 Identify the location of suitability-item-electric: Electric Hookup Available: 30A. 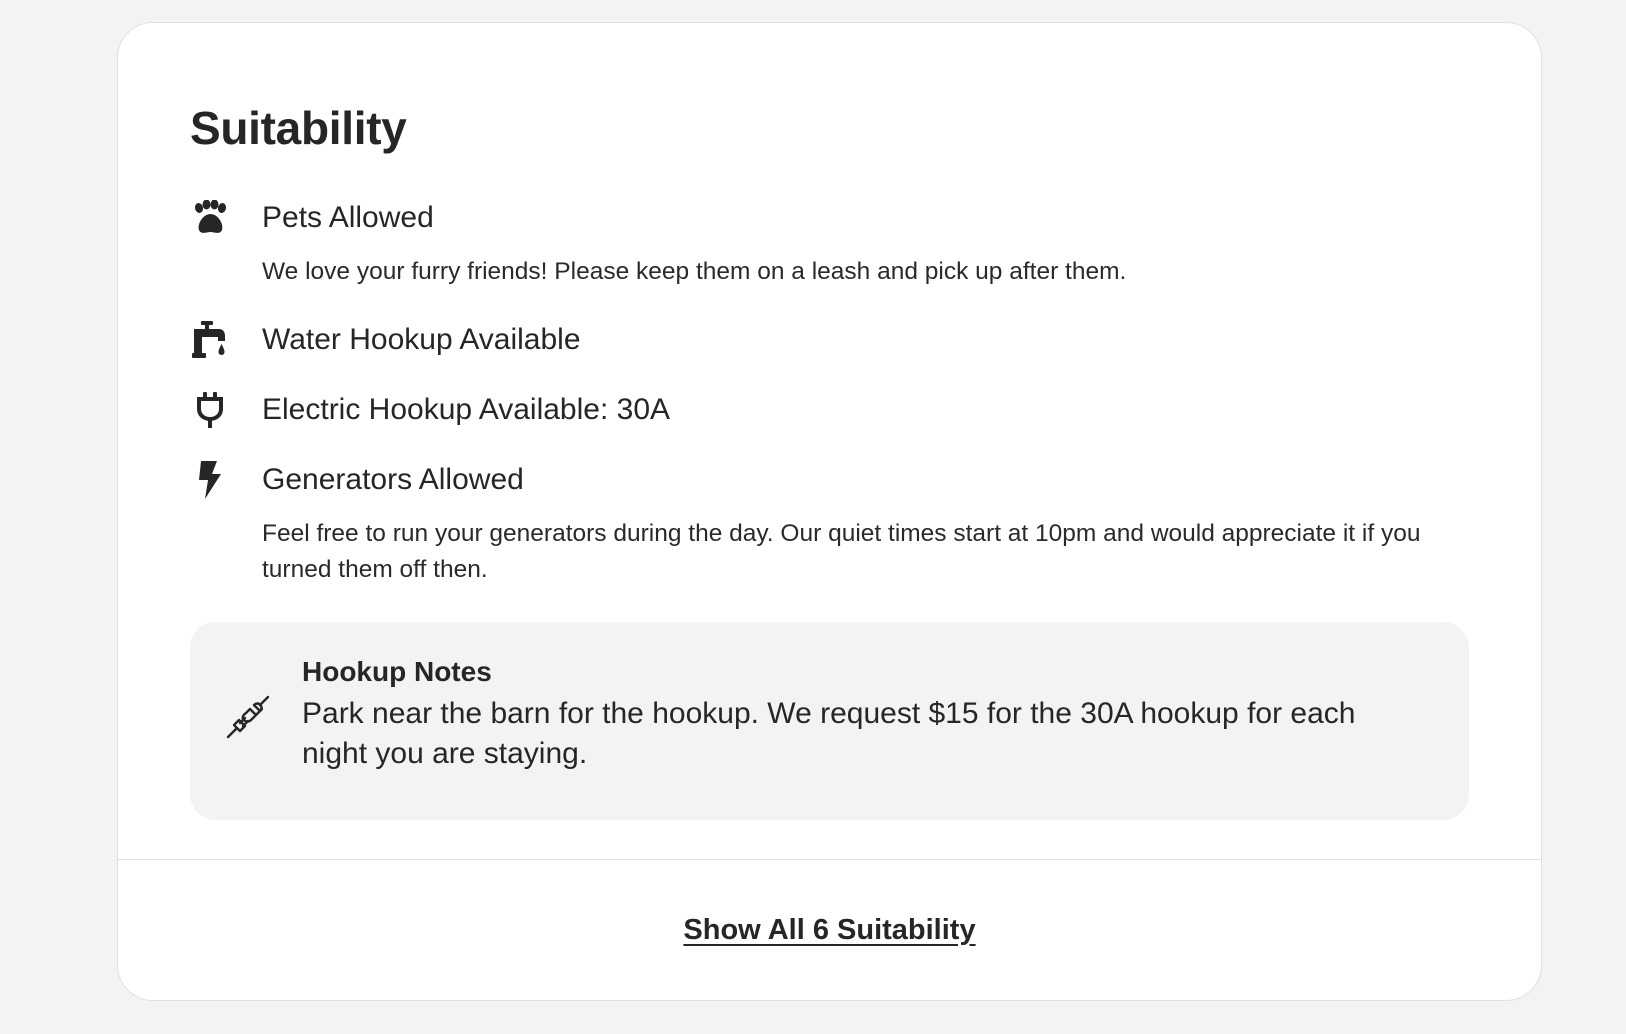
(829, 410).